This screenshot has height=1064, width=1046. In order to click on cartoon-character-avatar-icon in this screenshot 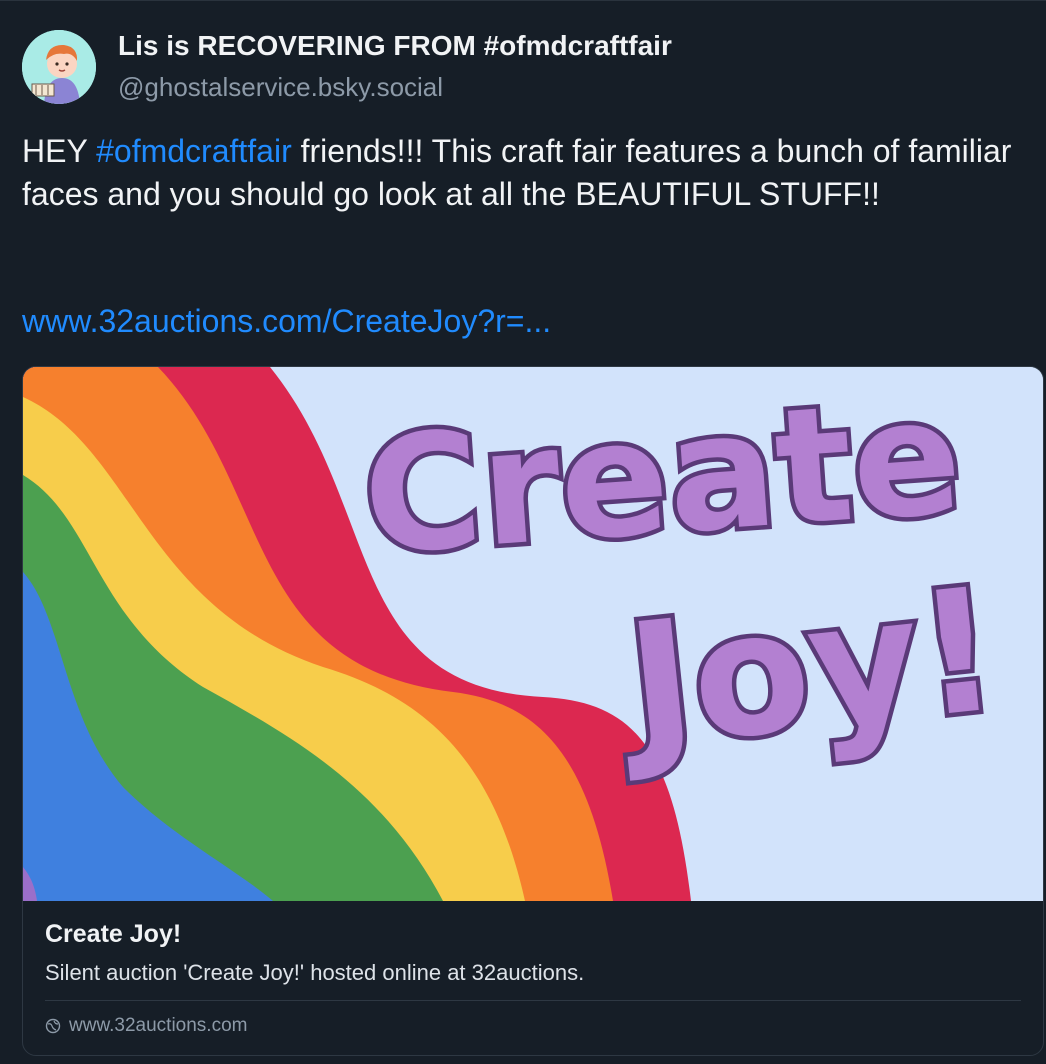, I will do `click(59, 67)`.